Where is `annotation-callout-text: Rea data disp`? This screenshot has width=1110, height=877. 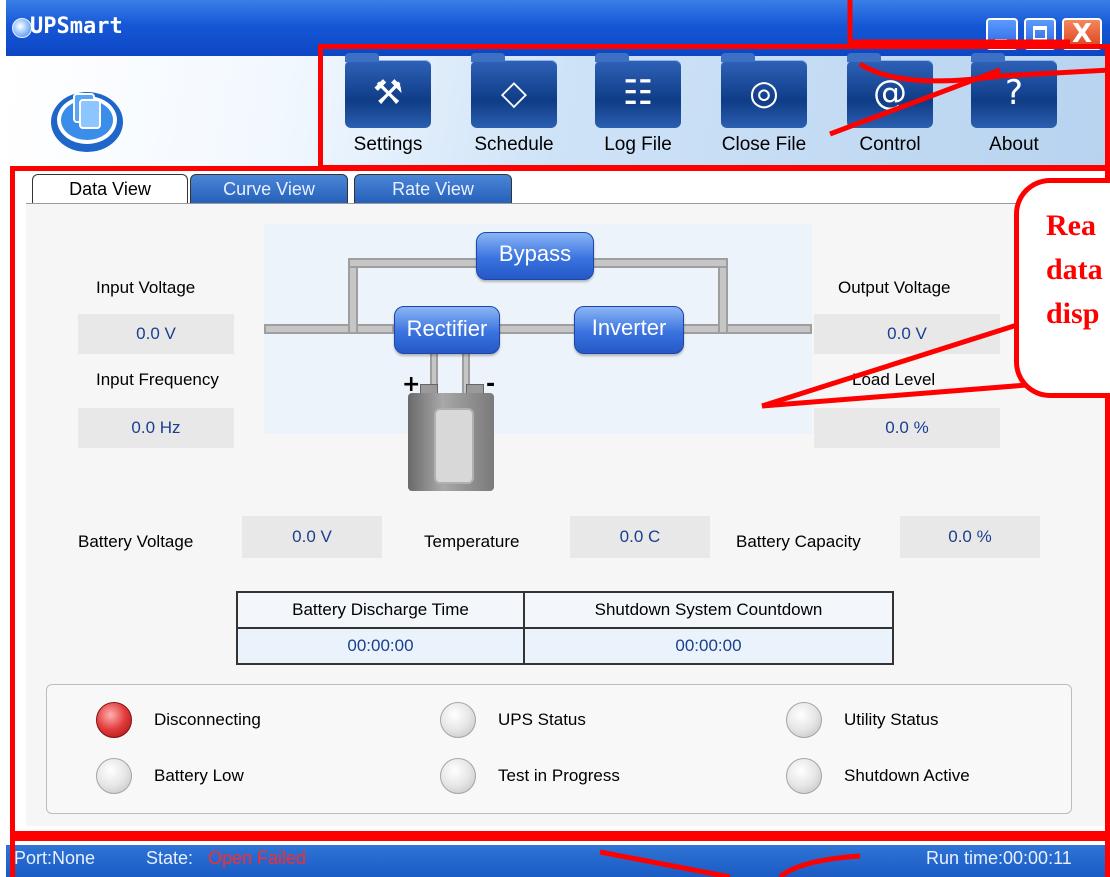 annotation-callout-text: Rea data disp is located at coordinates (1078, 270).